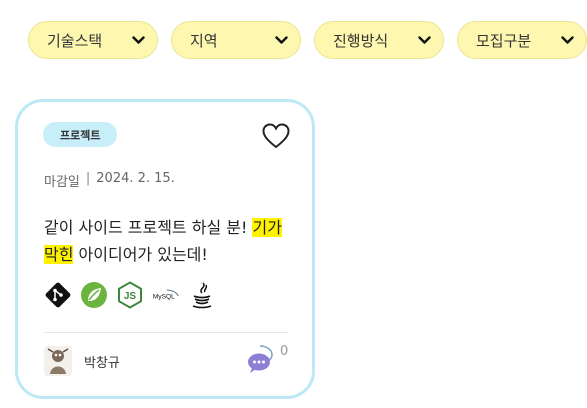 This screenshot has height=408, width=587. Describe the element at coordinates (204, 40) in the screenshot. I see `filter-label: 지역` at that location.